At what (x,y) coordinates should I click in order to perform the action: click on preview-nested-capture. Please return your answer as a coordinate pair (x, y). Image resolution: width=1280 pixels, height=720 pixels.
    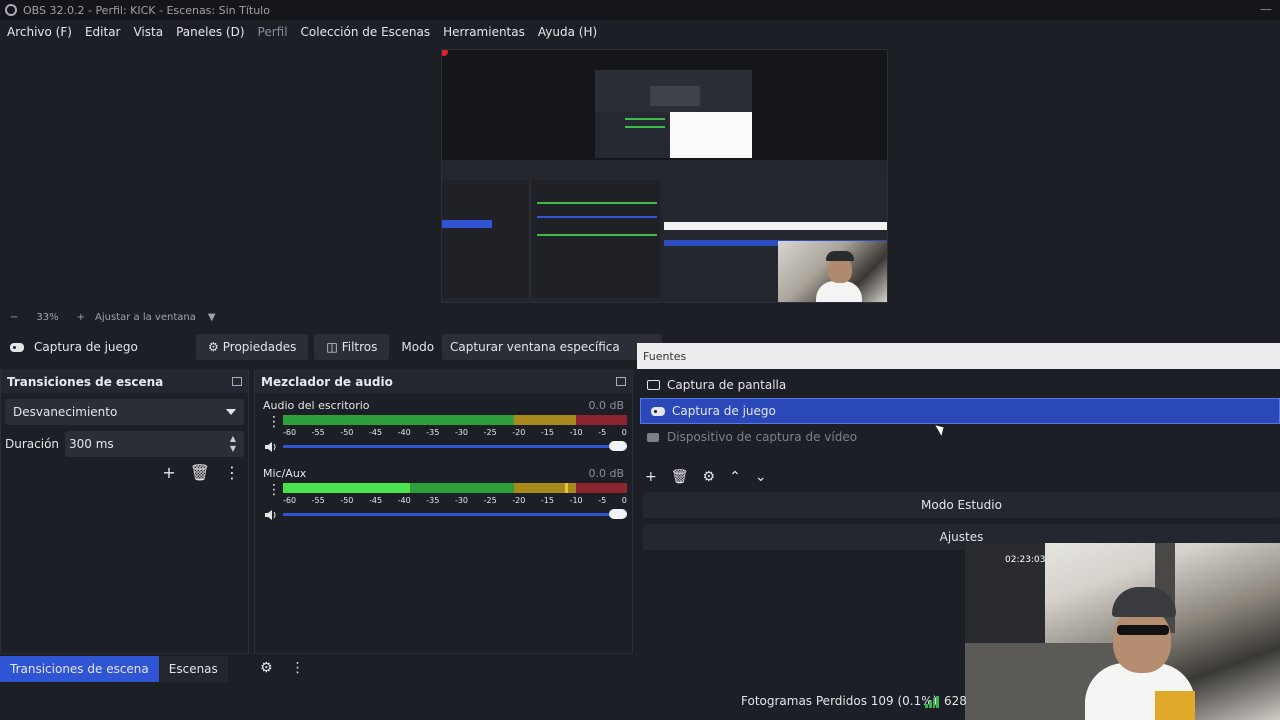
    Looking at the image, I should click on (673, 114).